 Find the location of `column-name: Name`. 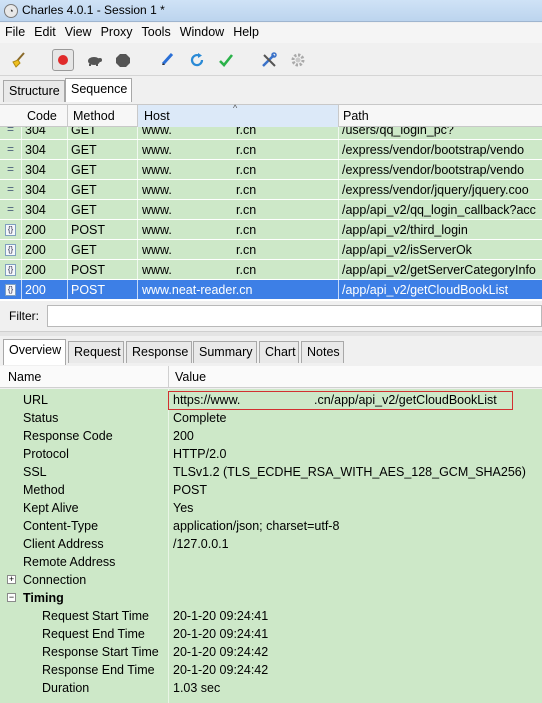

column-name: Name is located at coordinates (24, 377).